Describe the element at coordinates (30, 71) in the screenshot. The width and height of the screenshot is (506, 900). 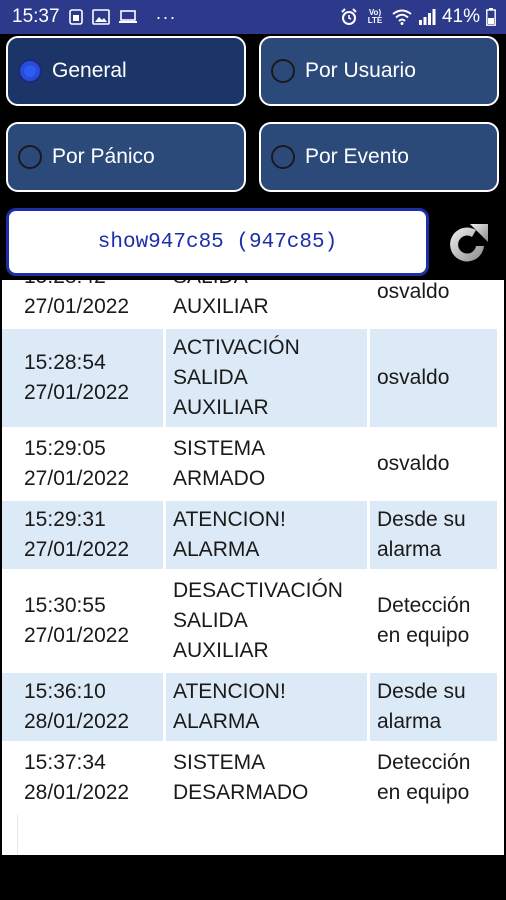
I see `radio-selected-icon` at that location.